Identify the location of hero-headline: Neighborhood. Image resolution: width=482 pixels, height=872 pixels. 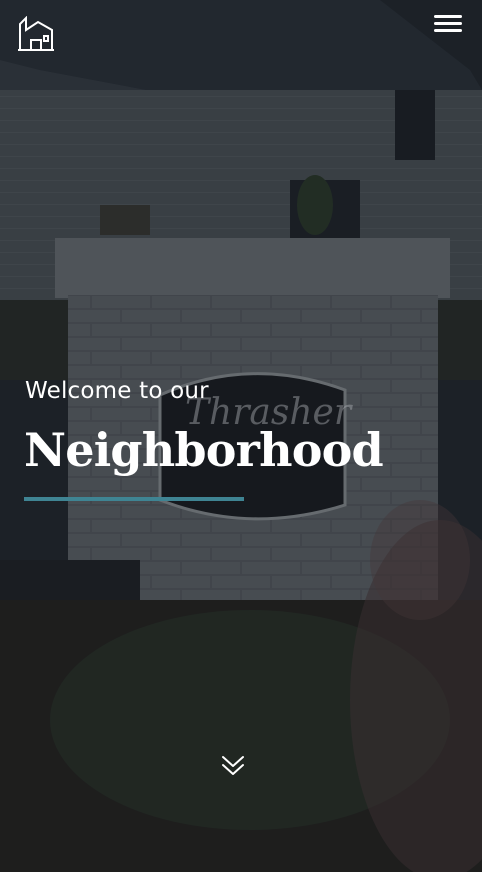
(204, 450).